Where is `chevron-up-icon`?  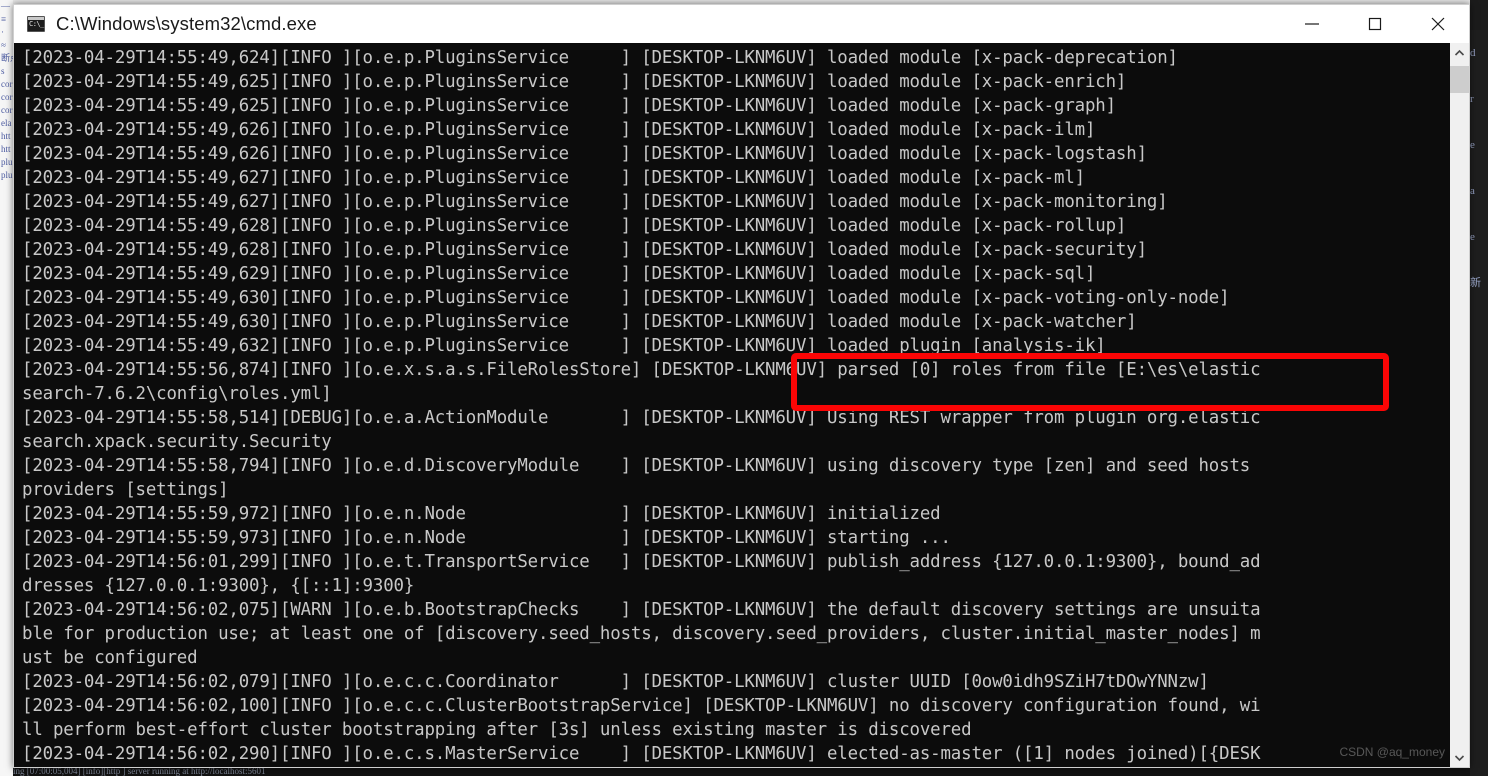 chevron-up-icon is located at coordinates (1459, 52).